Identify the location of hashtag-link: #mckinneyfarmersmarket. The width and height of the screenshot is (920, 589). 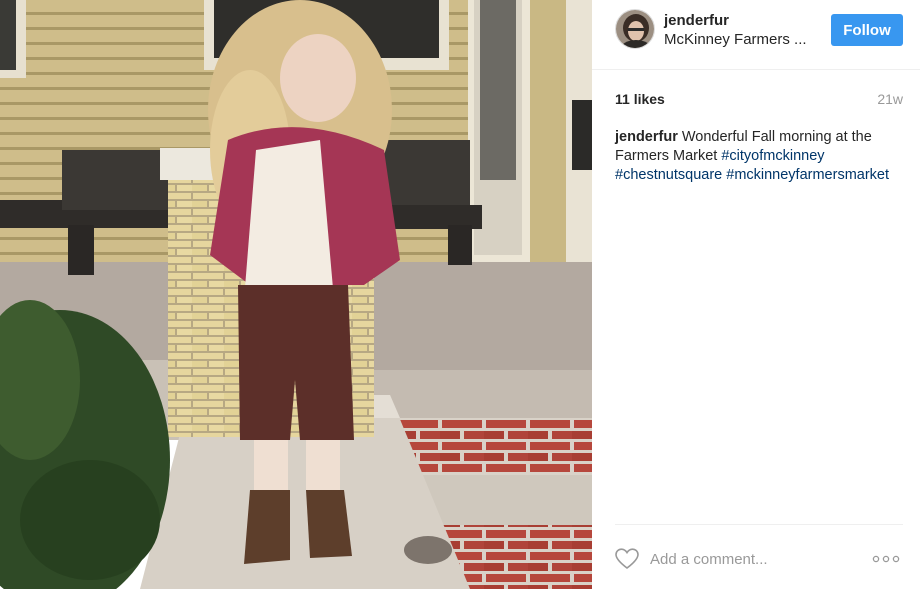
(807, 175).